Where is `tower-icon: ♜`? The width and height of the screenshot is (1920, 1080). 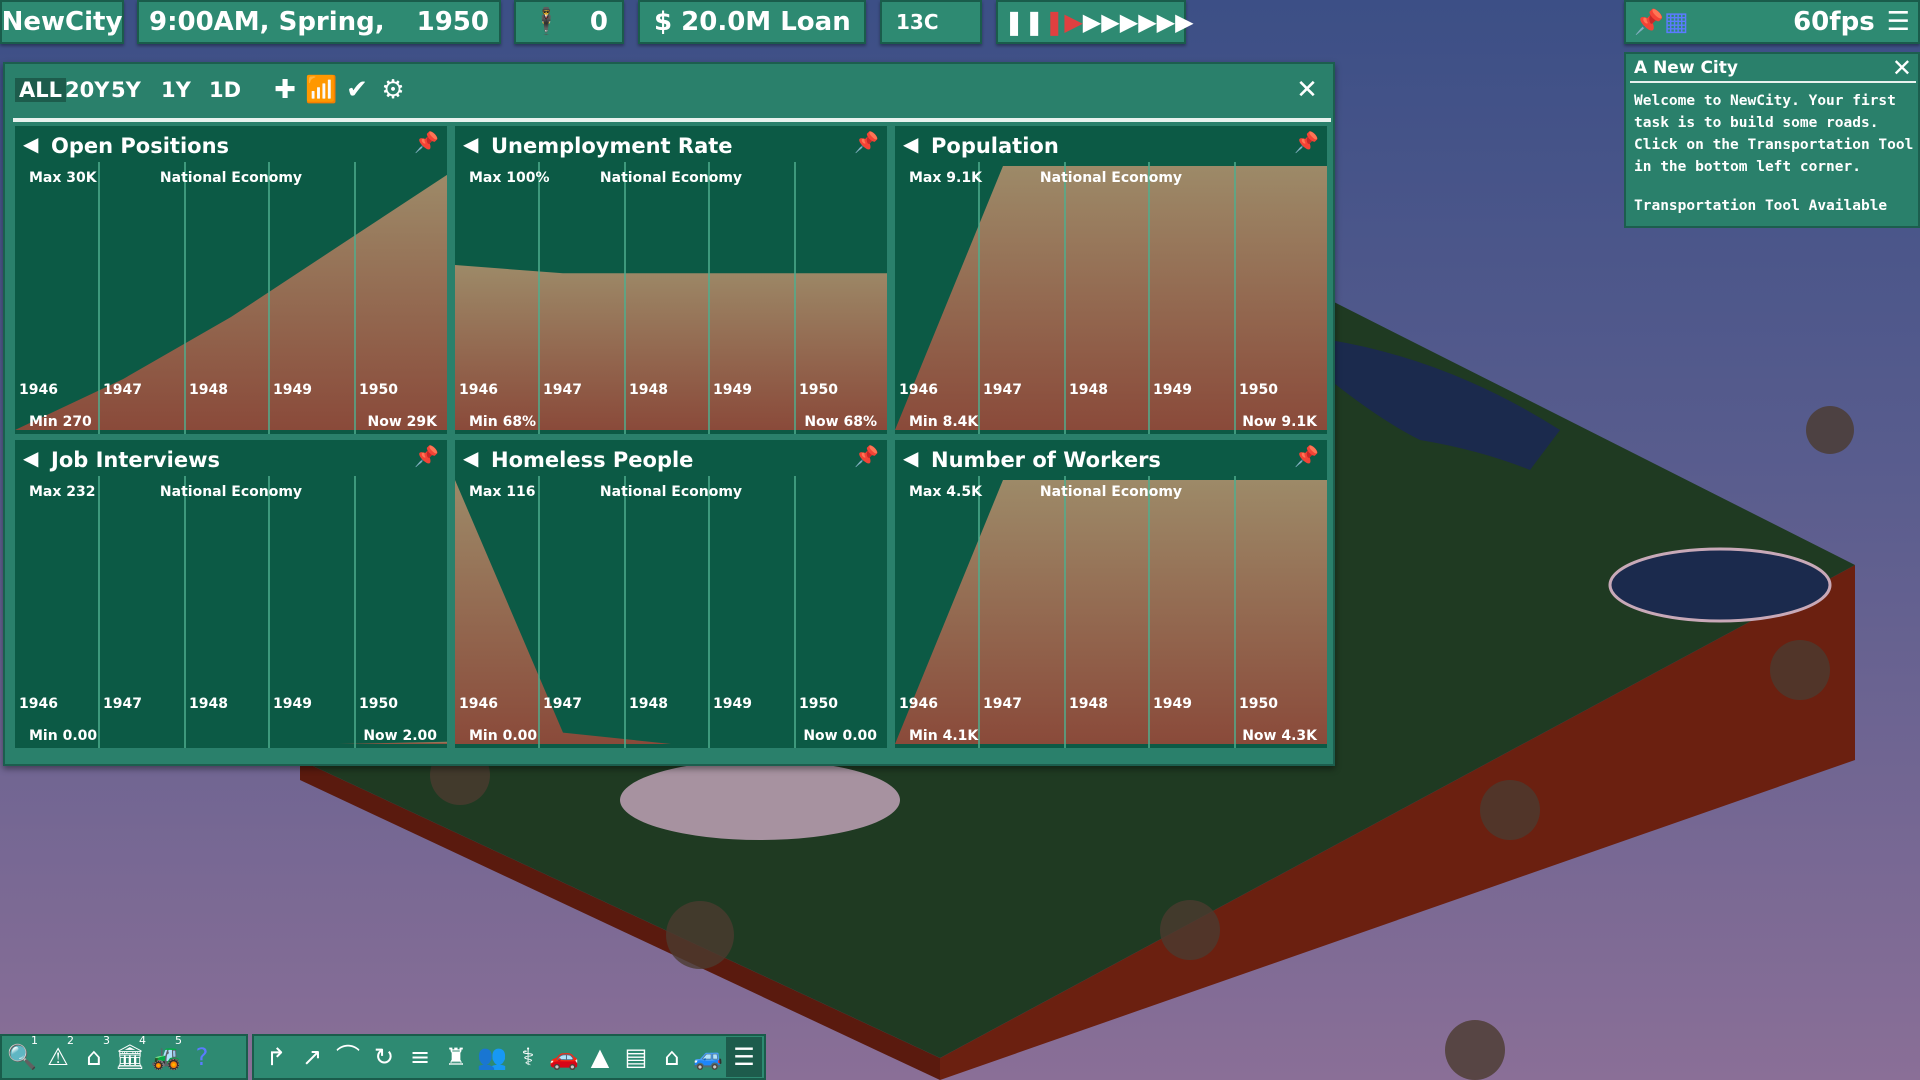 tower-icon: ♜ is located at coordinates (456, 1057).